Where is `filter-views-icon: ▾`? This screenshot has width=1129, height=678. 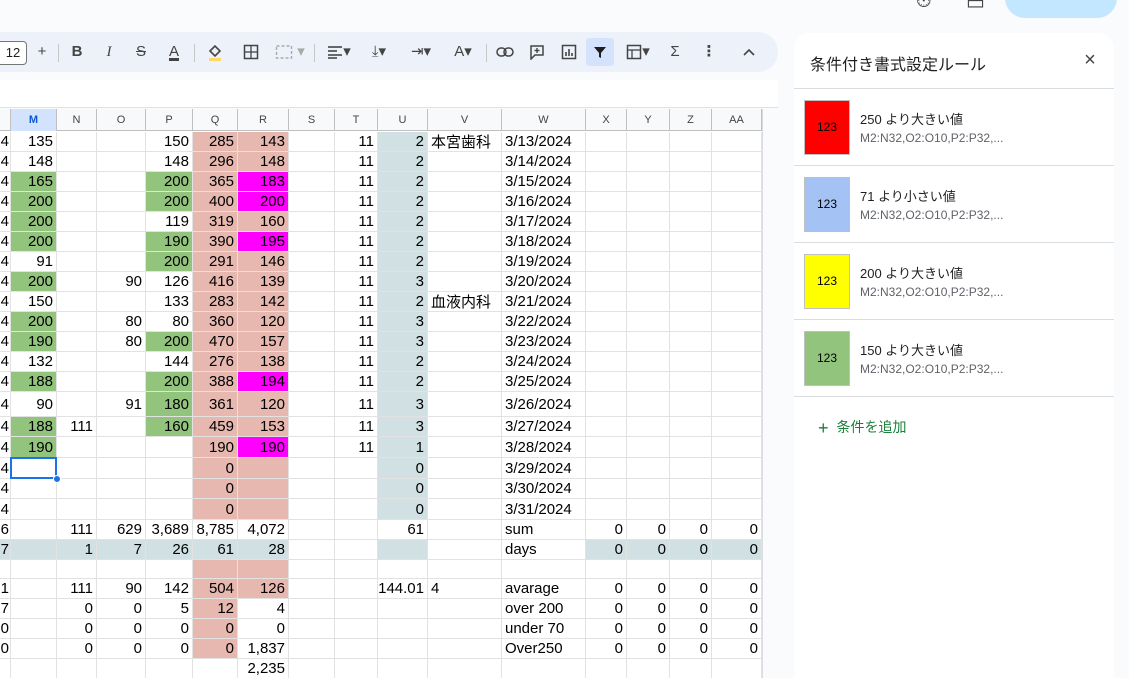
filter-views-icon: ▾ is located at coordinates (638, 52).